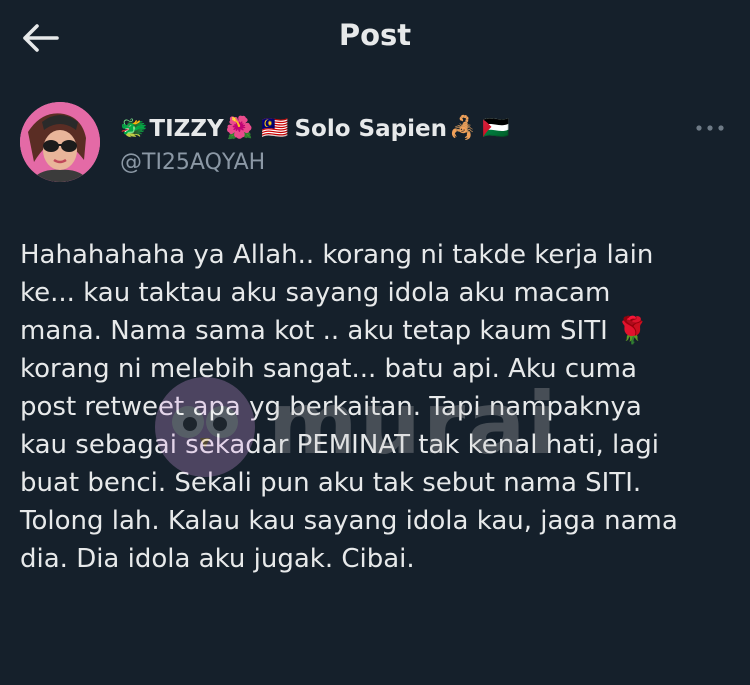 This screenshot has width=750, height=685. I want to click on hibiscus-emoji: 🌺, so click(239, 128).